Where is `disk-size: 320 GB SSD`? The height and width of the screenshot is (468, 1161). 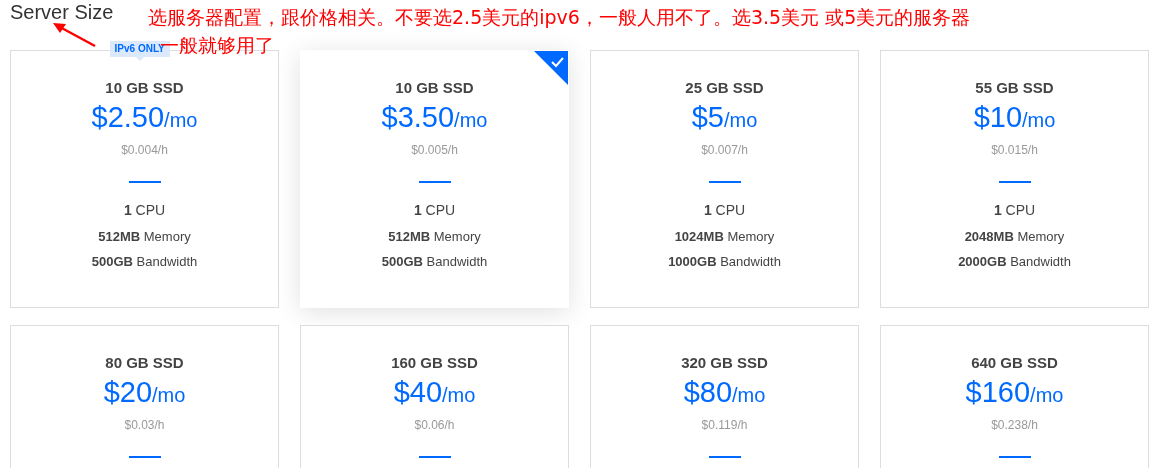
disk-size: 320 GB SSD is located at coordinates (724, 363).